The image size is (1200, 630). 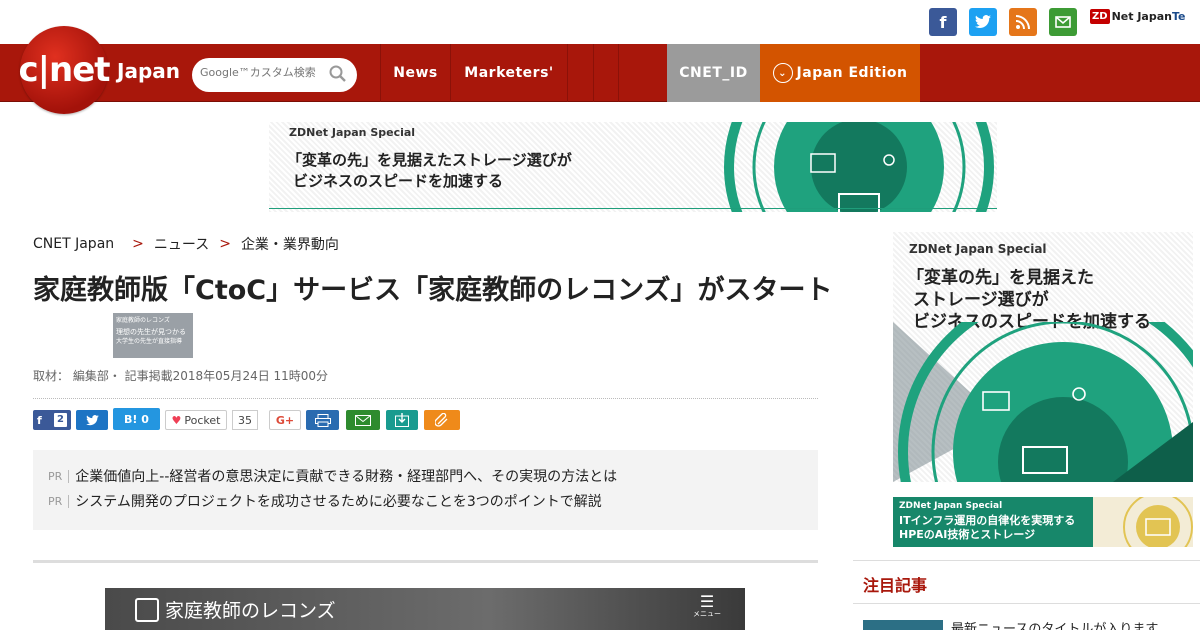 What do you see at coordinates (285, 420) in the screenshot?
I see `google-plus-button: G+` at bounding box center [285, 420].